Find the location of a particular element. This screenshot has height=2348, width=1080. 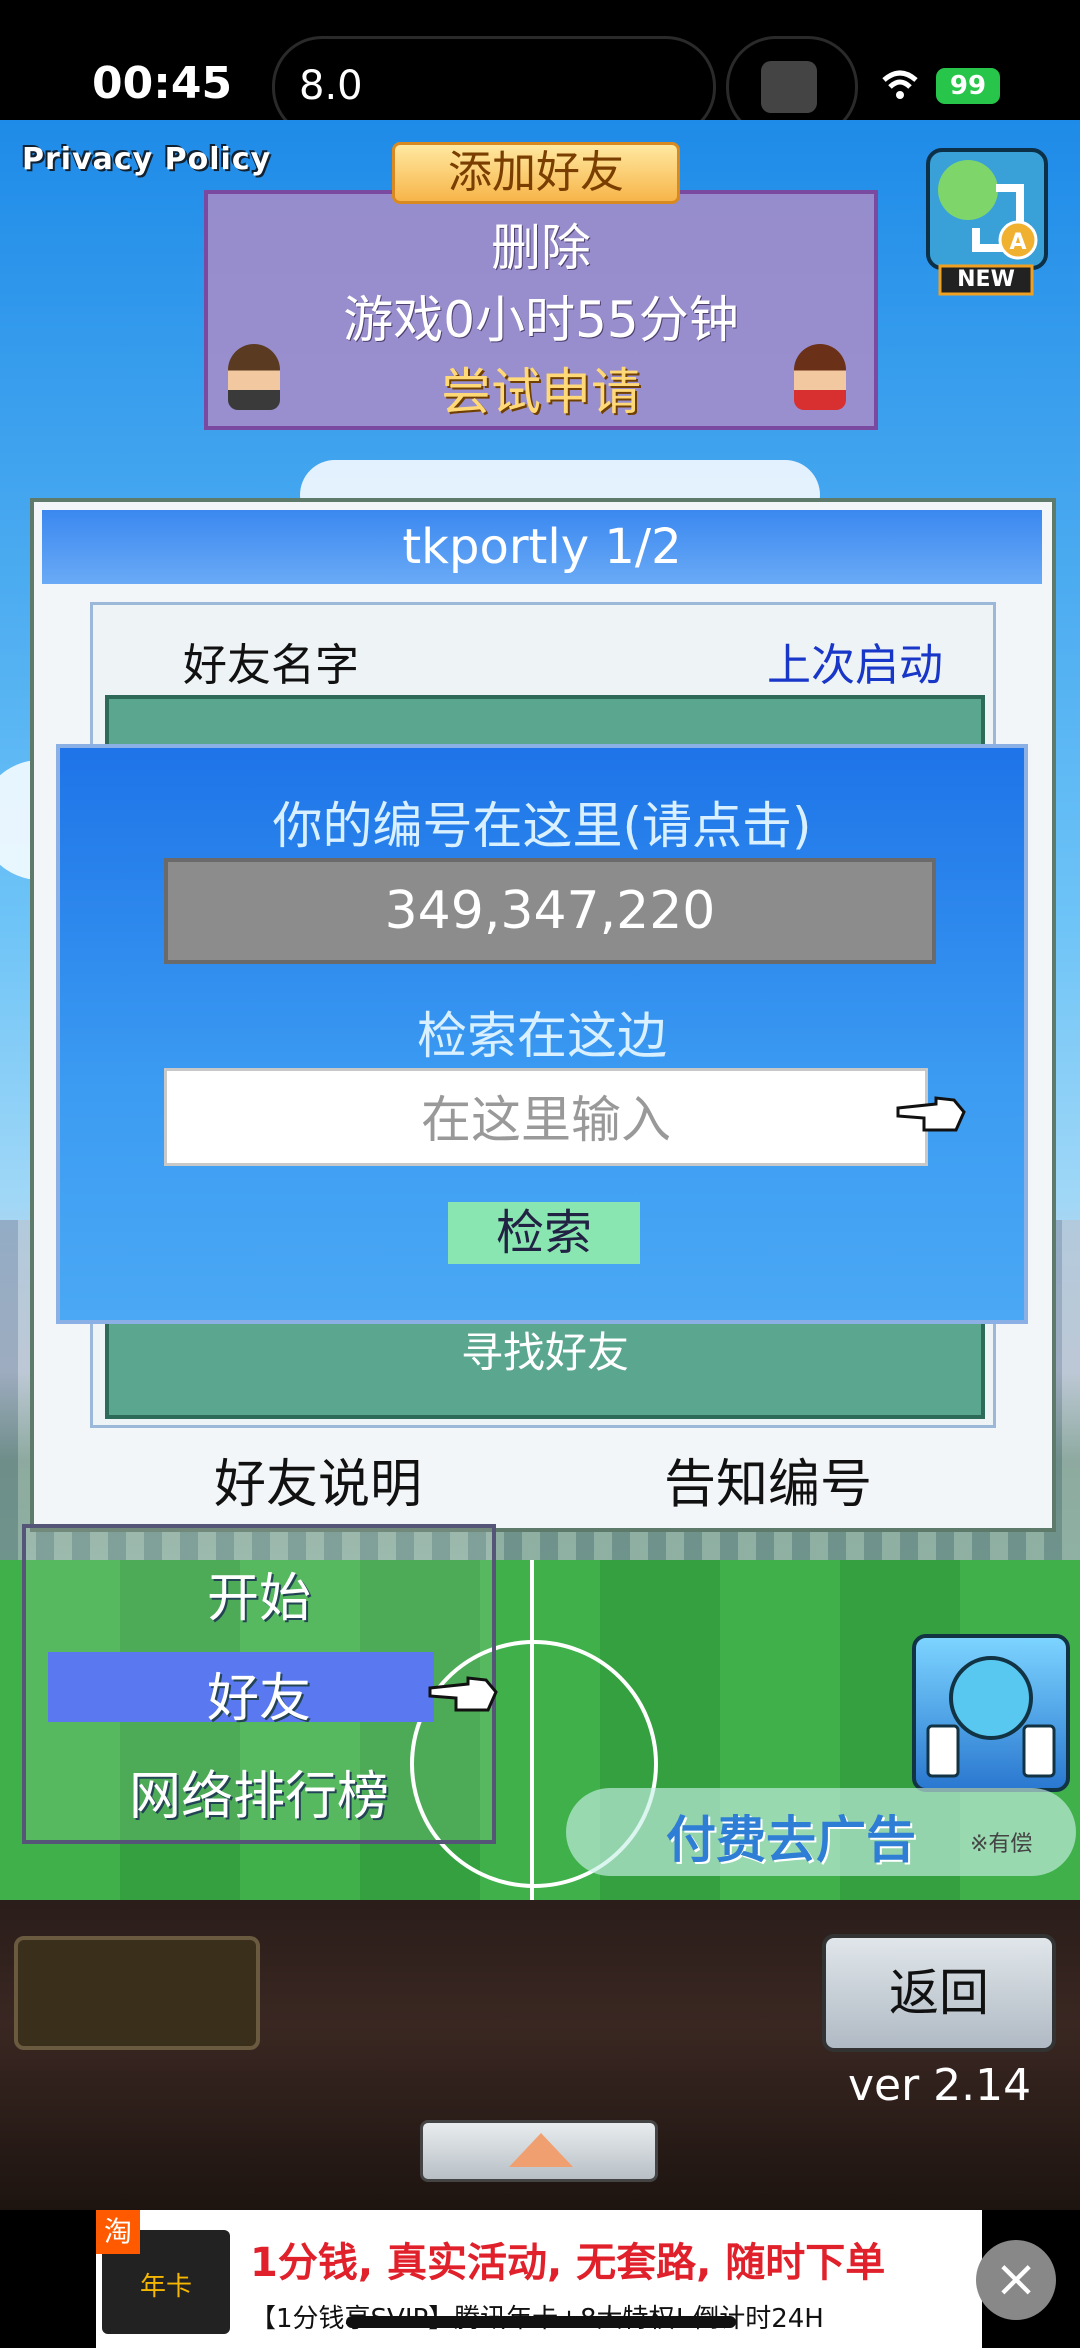

search-label: 检索在这边 is located at coordinates (542, 1036).